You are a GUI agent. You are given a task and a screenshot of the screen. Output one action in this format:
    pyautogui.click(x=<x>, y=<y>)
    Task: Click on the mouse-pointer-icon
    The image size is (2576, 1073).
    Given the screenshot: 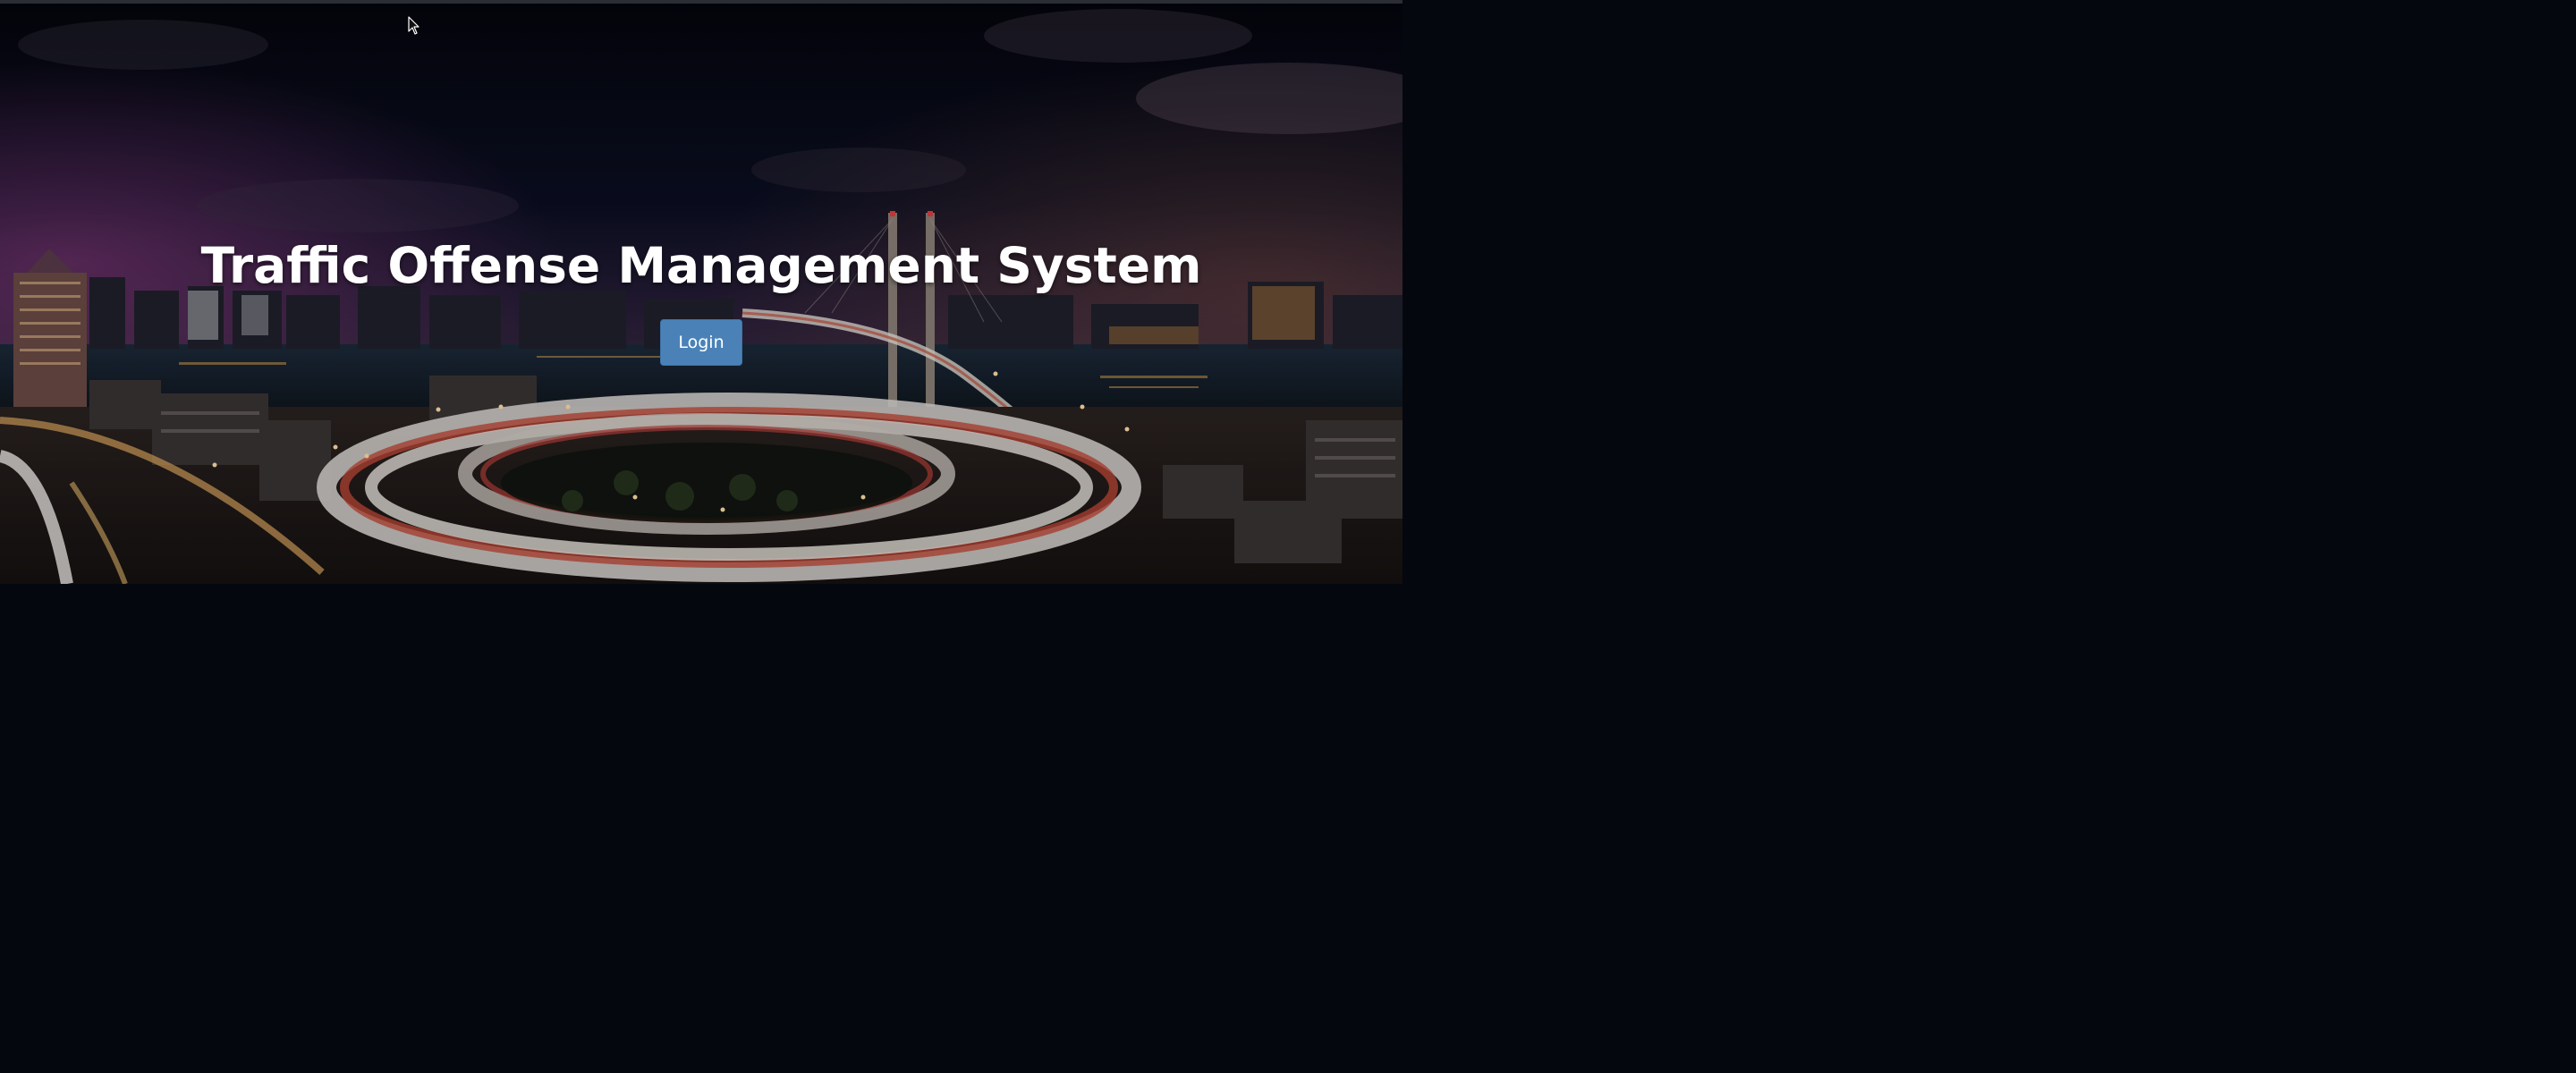 What is the action you would take?
    pyautogui.click(x=413, y=25)
    